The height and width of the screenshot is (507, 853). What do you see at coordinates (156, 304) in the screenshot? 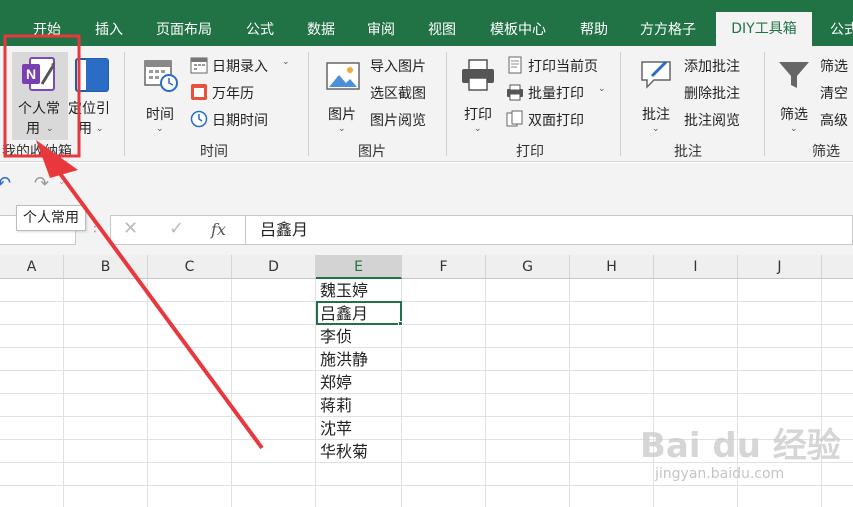
I see `arrow-shaft` at bounding box center [156, 304].